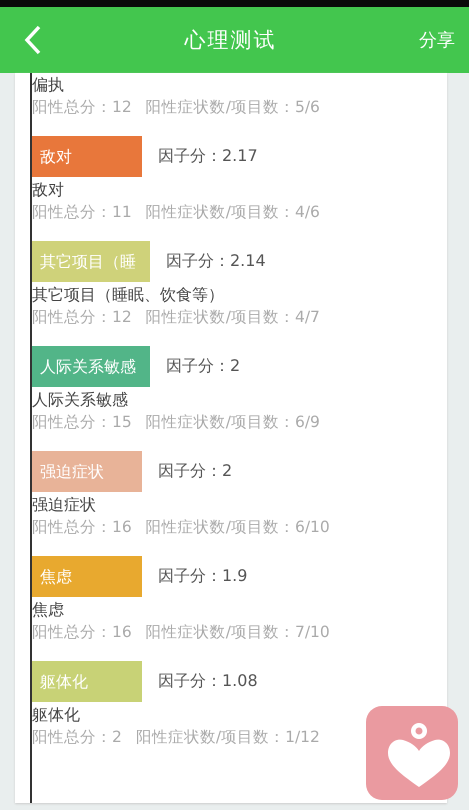  Describe the element at coordinates (230, 40) in the screenshot. I see `page-title: 心理测试` at that location.